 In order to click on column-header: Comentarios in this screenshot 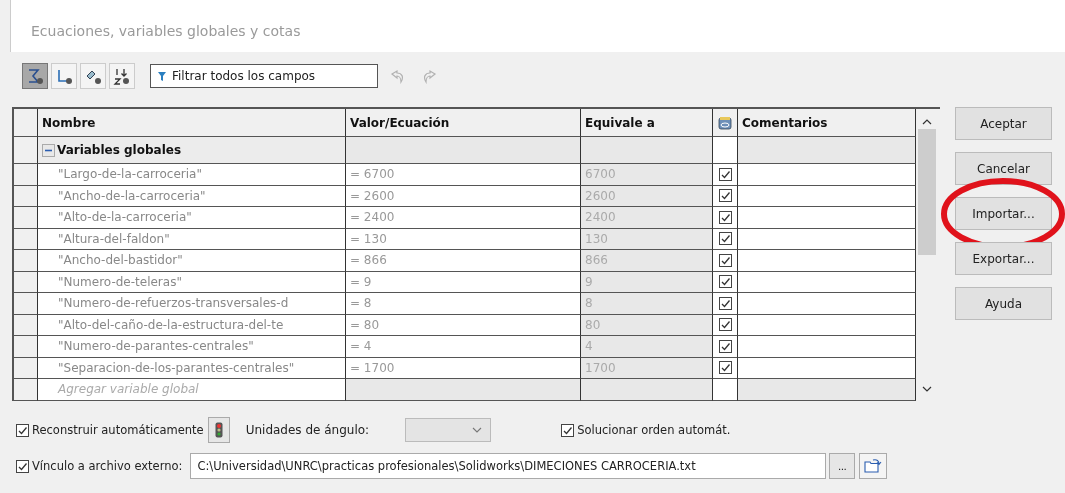, I will do `click(827, 123)`.